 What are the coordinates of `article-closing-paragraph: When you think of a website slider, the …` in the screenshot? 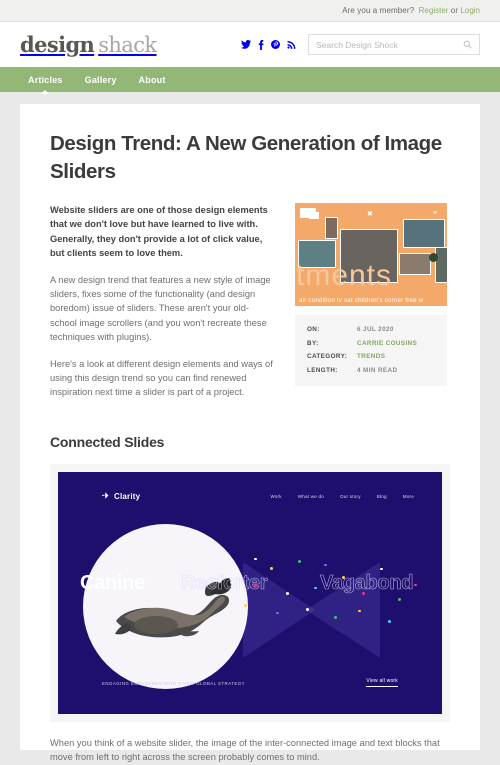 It's located at (245, 750).